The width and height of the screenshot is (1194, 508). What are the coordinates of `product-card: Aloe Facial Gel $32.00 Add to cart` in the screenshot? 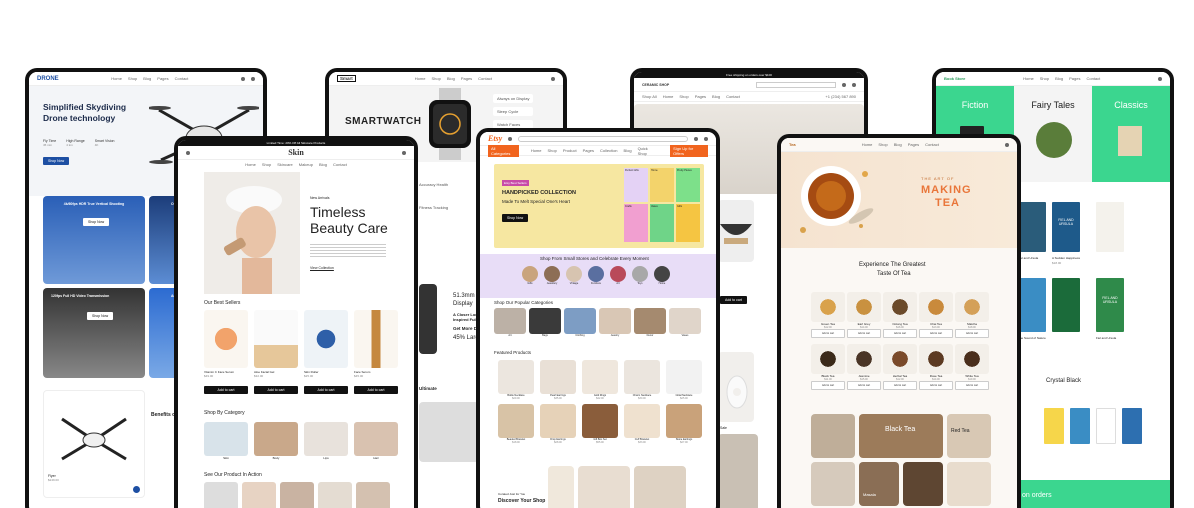 It's located at (276, 353).